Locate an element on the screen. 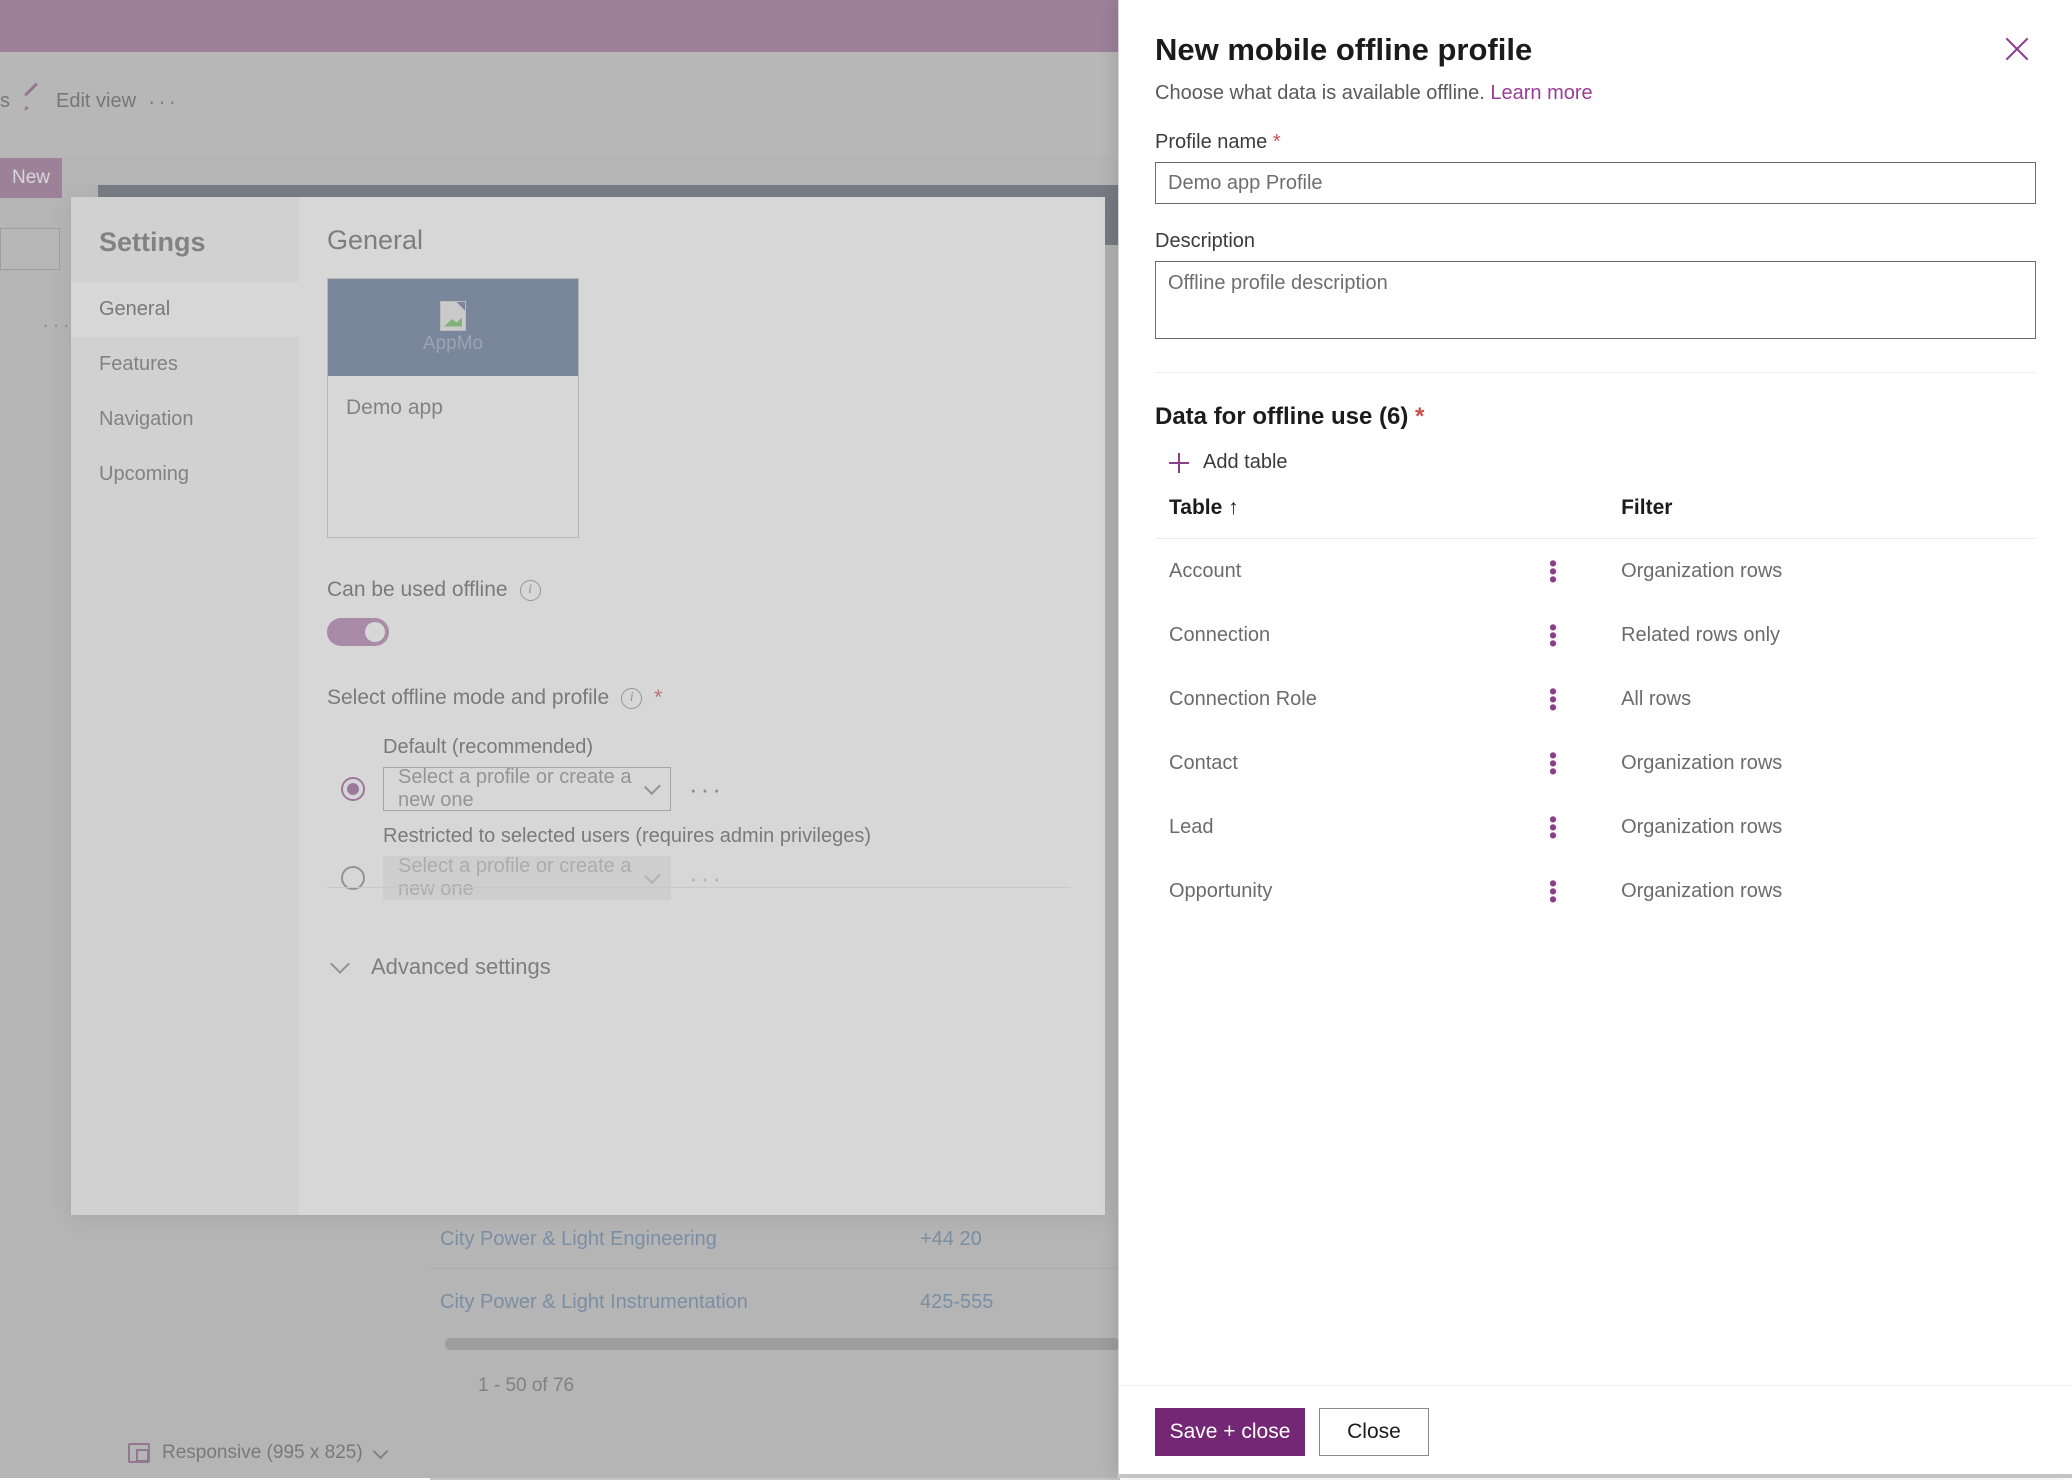 Image resolution: width=2072 pixels, height=1480 pixels. command-bar-items: s Edit view ··· is located at coordinates (89, 101).